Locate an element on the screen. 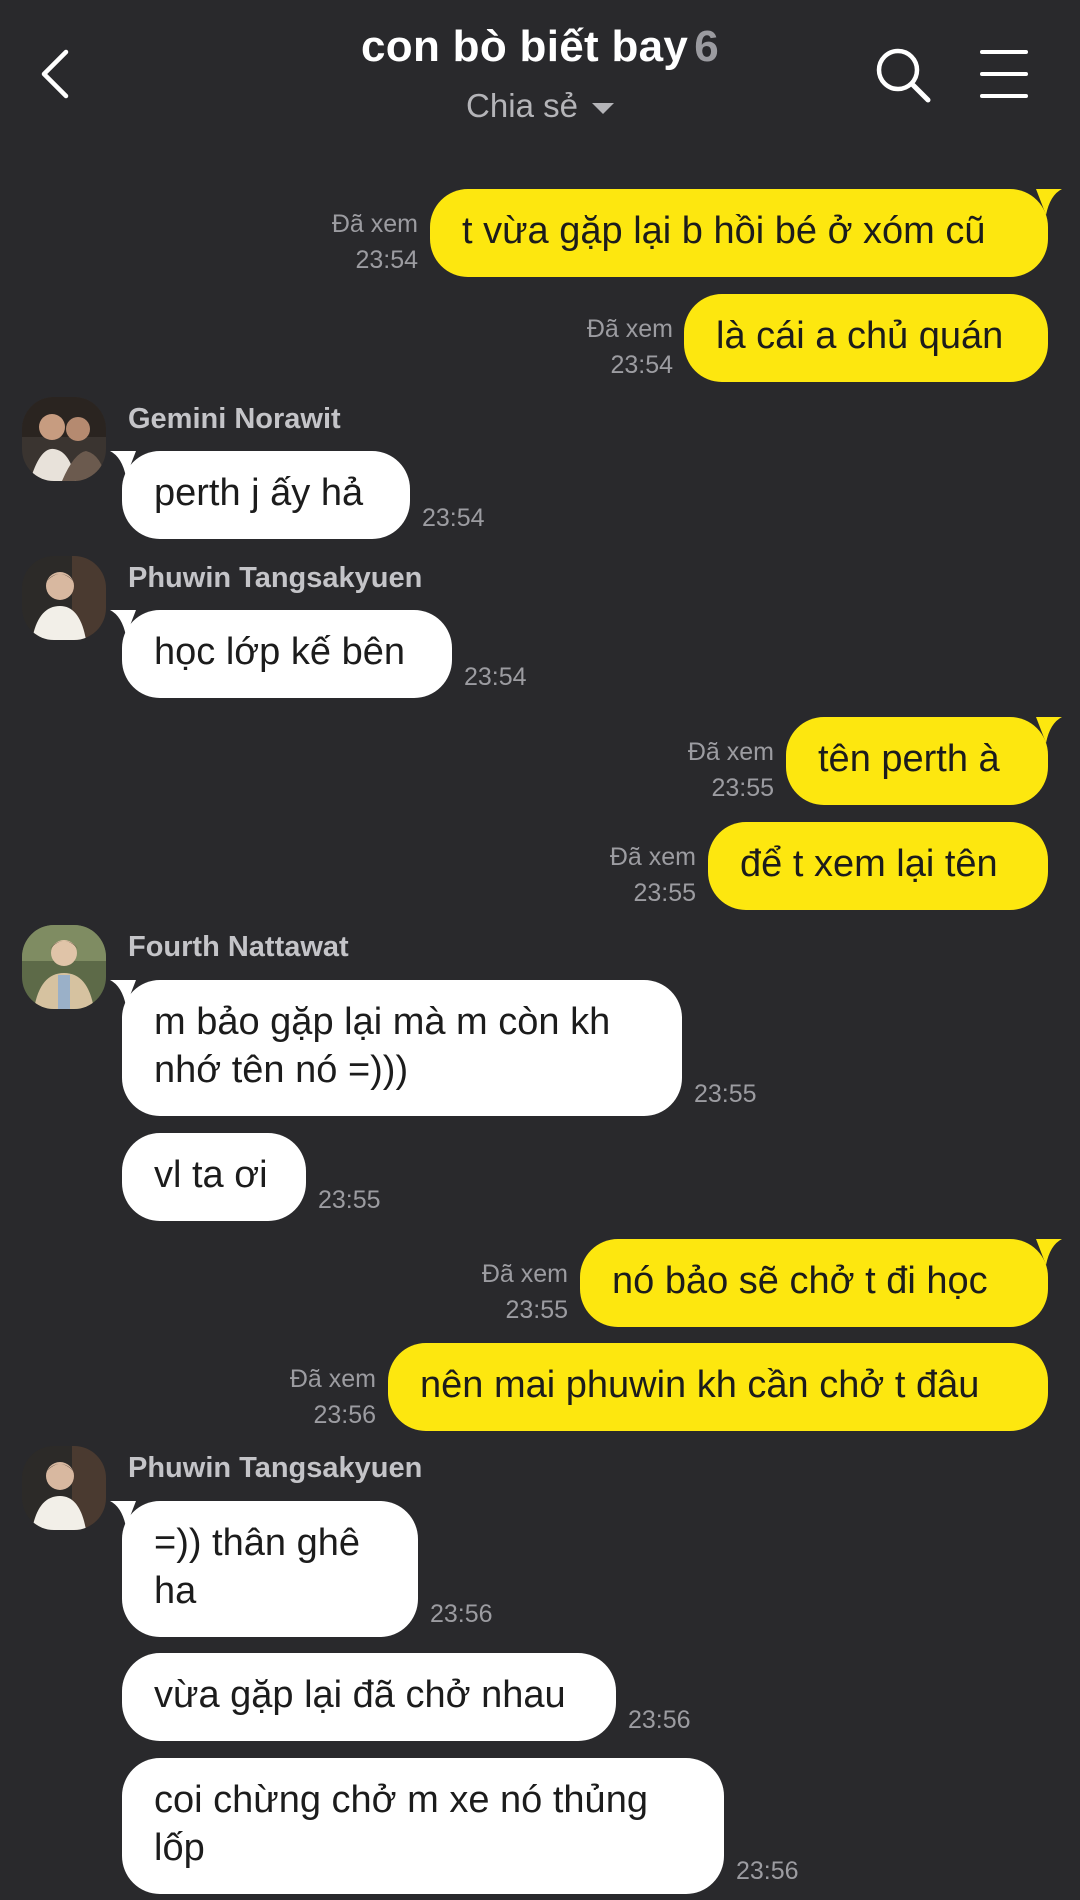 This screenshot has width=1080, height=1900. message-bubble: =)) thân ghê ha is located at coordinates (270, 1569).